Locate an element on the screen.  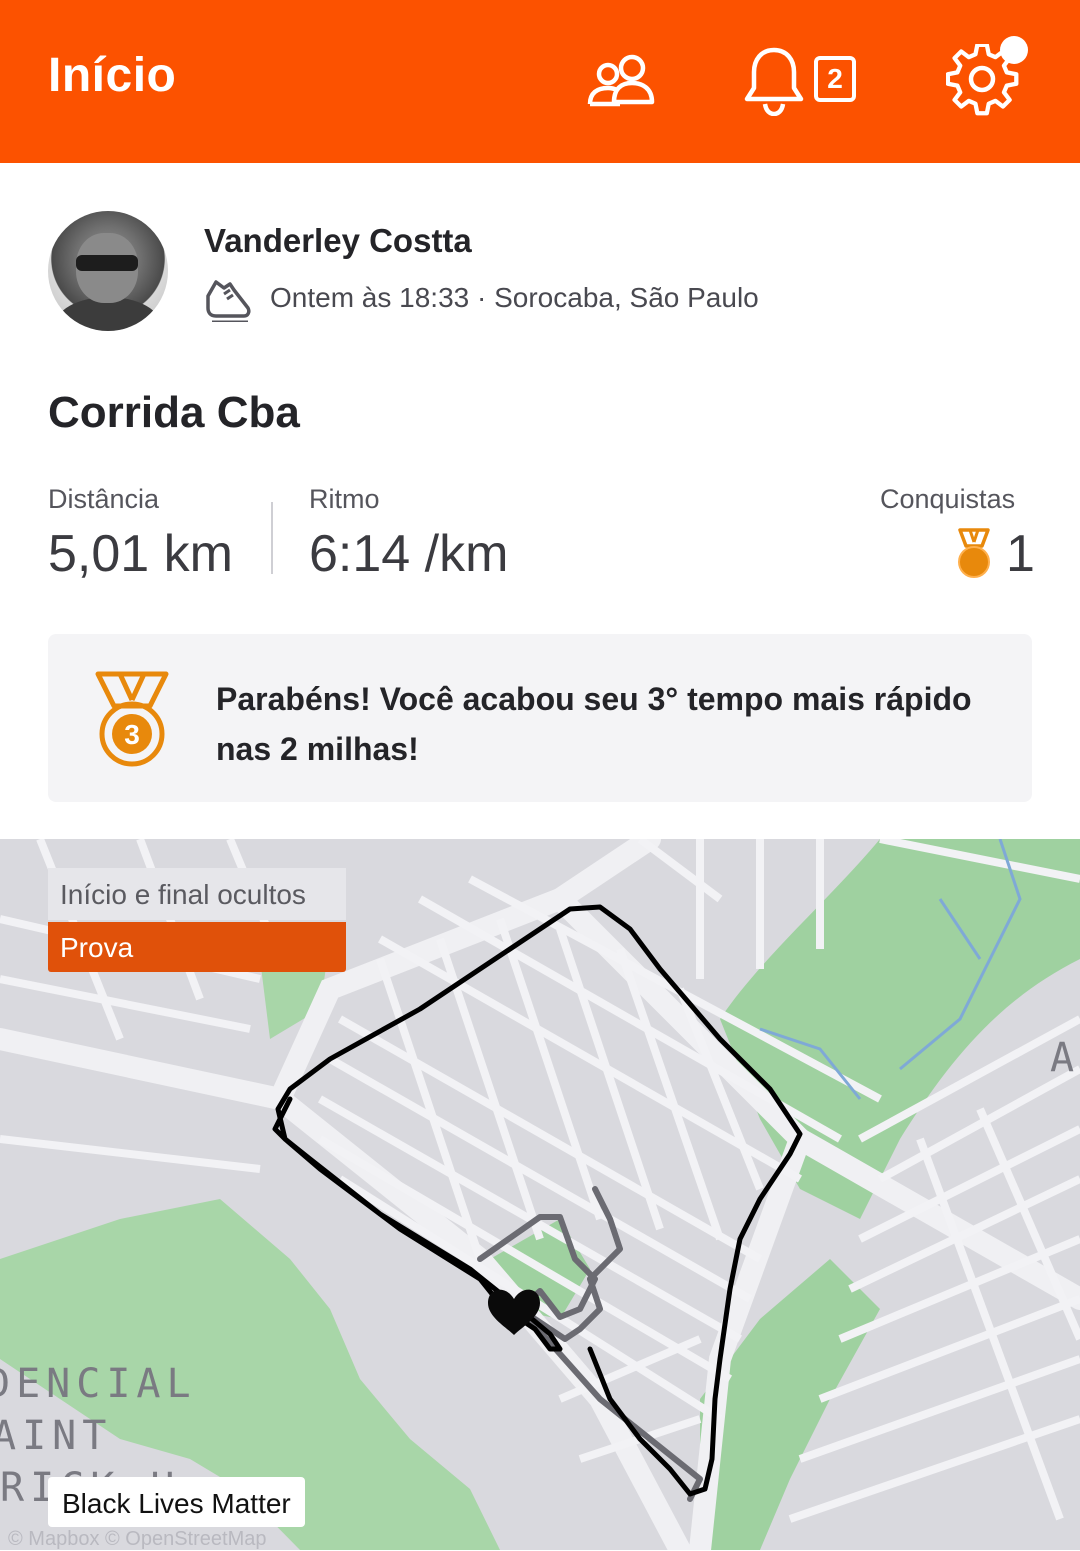
activity-title: Corrida Cba is located at coordinates (174, 413).